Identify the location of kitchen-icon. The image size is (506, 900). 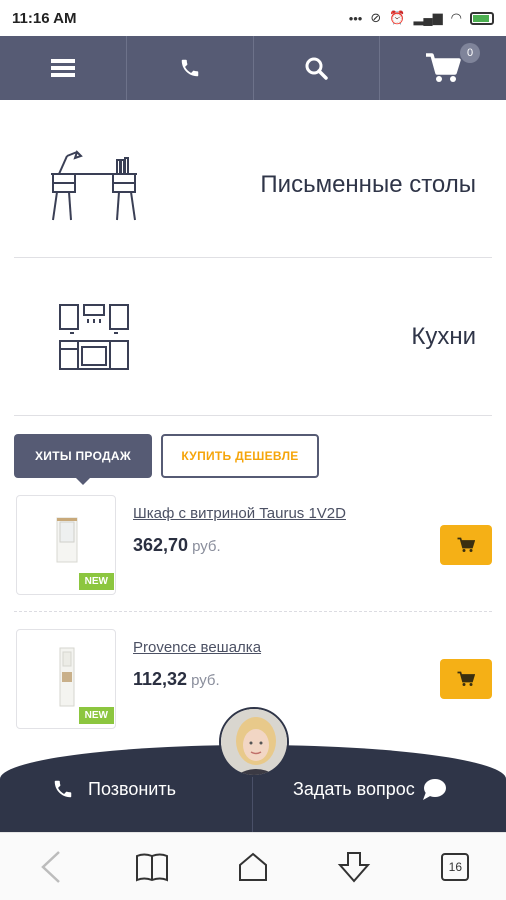
(94, 337).